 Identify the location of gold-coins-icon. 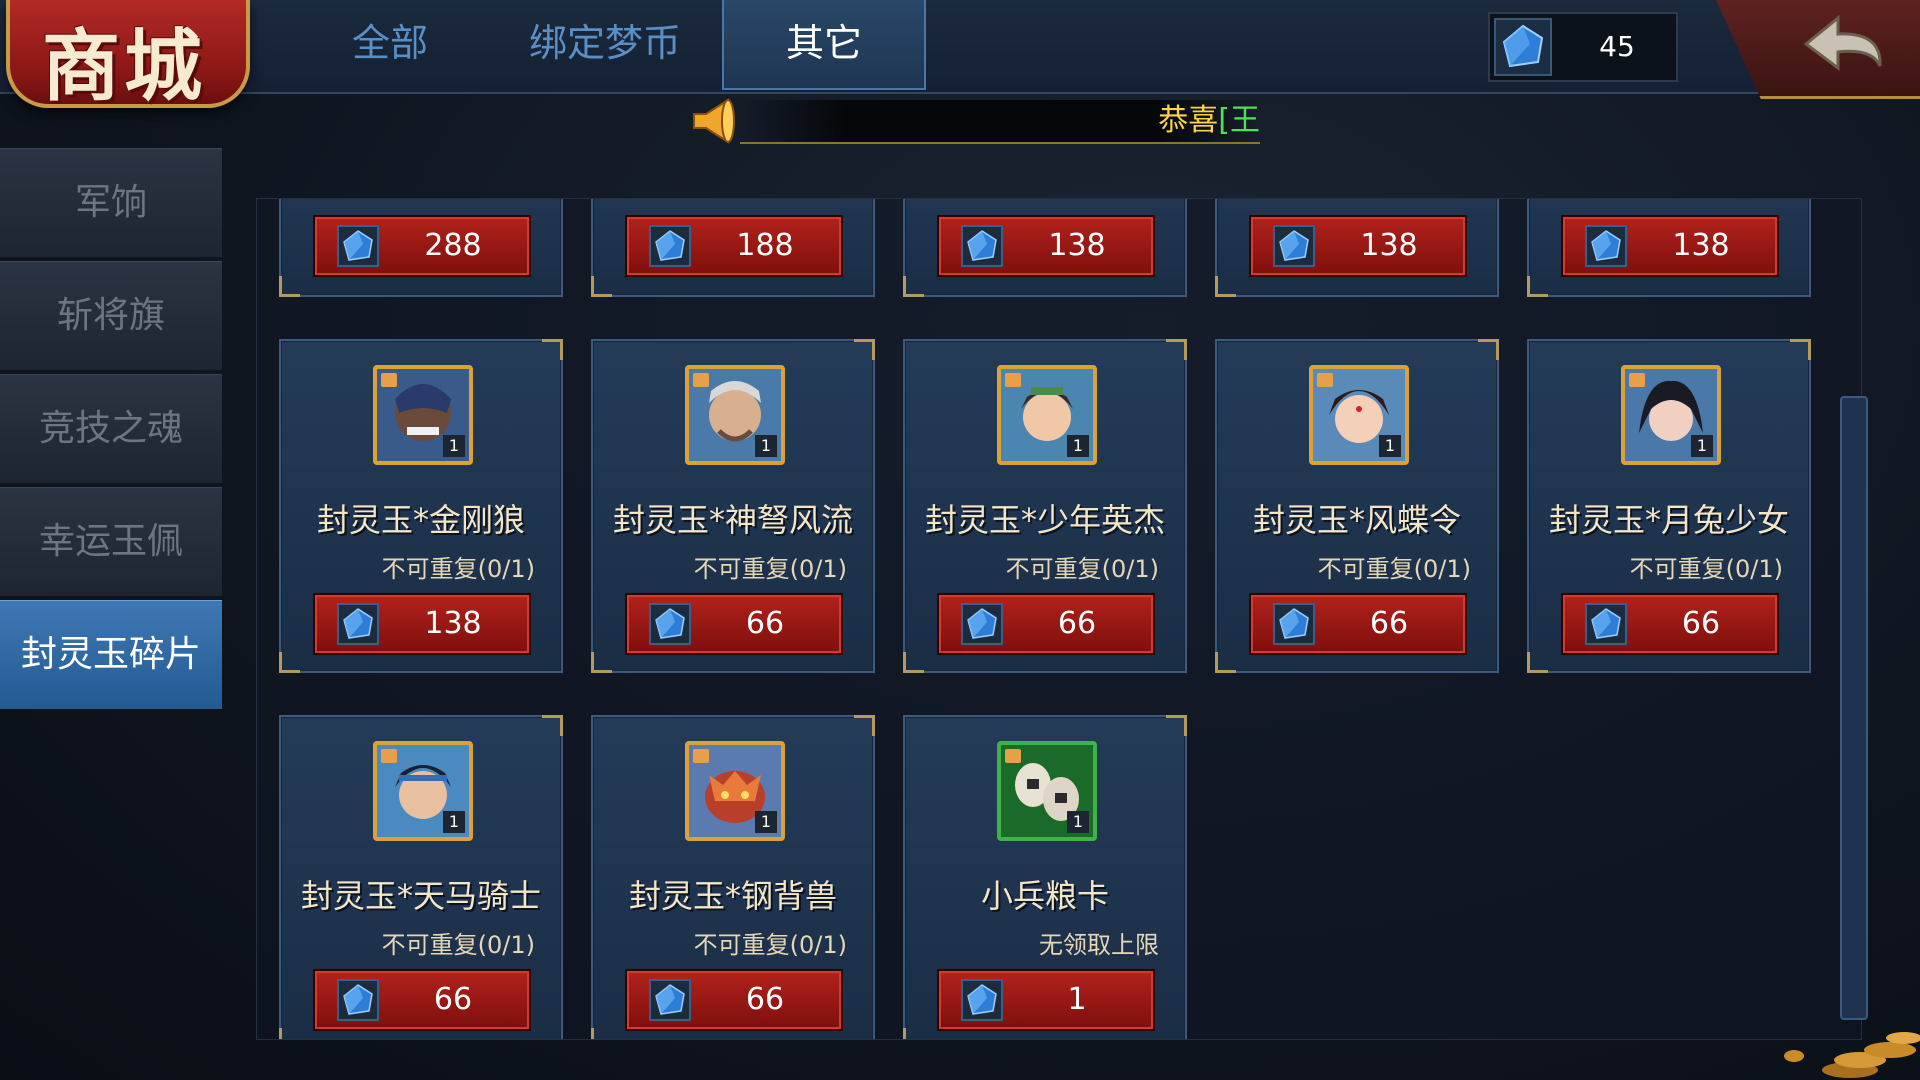
(1852, 1055).